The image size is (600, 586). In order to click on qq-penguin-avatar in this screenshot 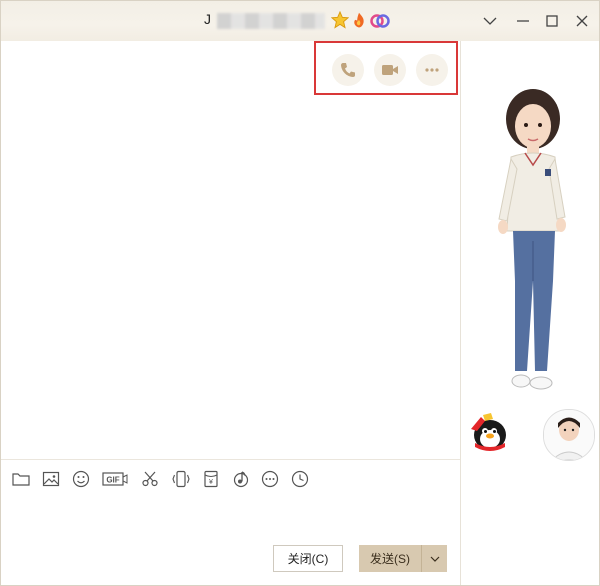, I will do `click(488, 432)`.